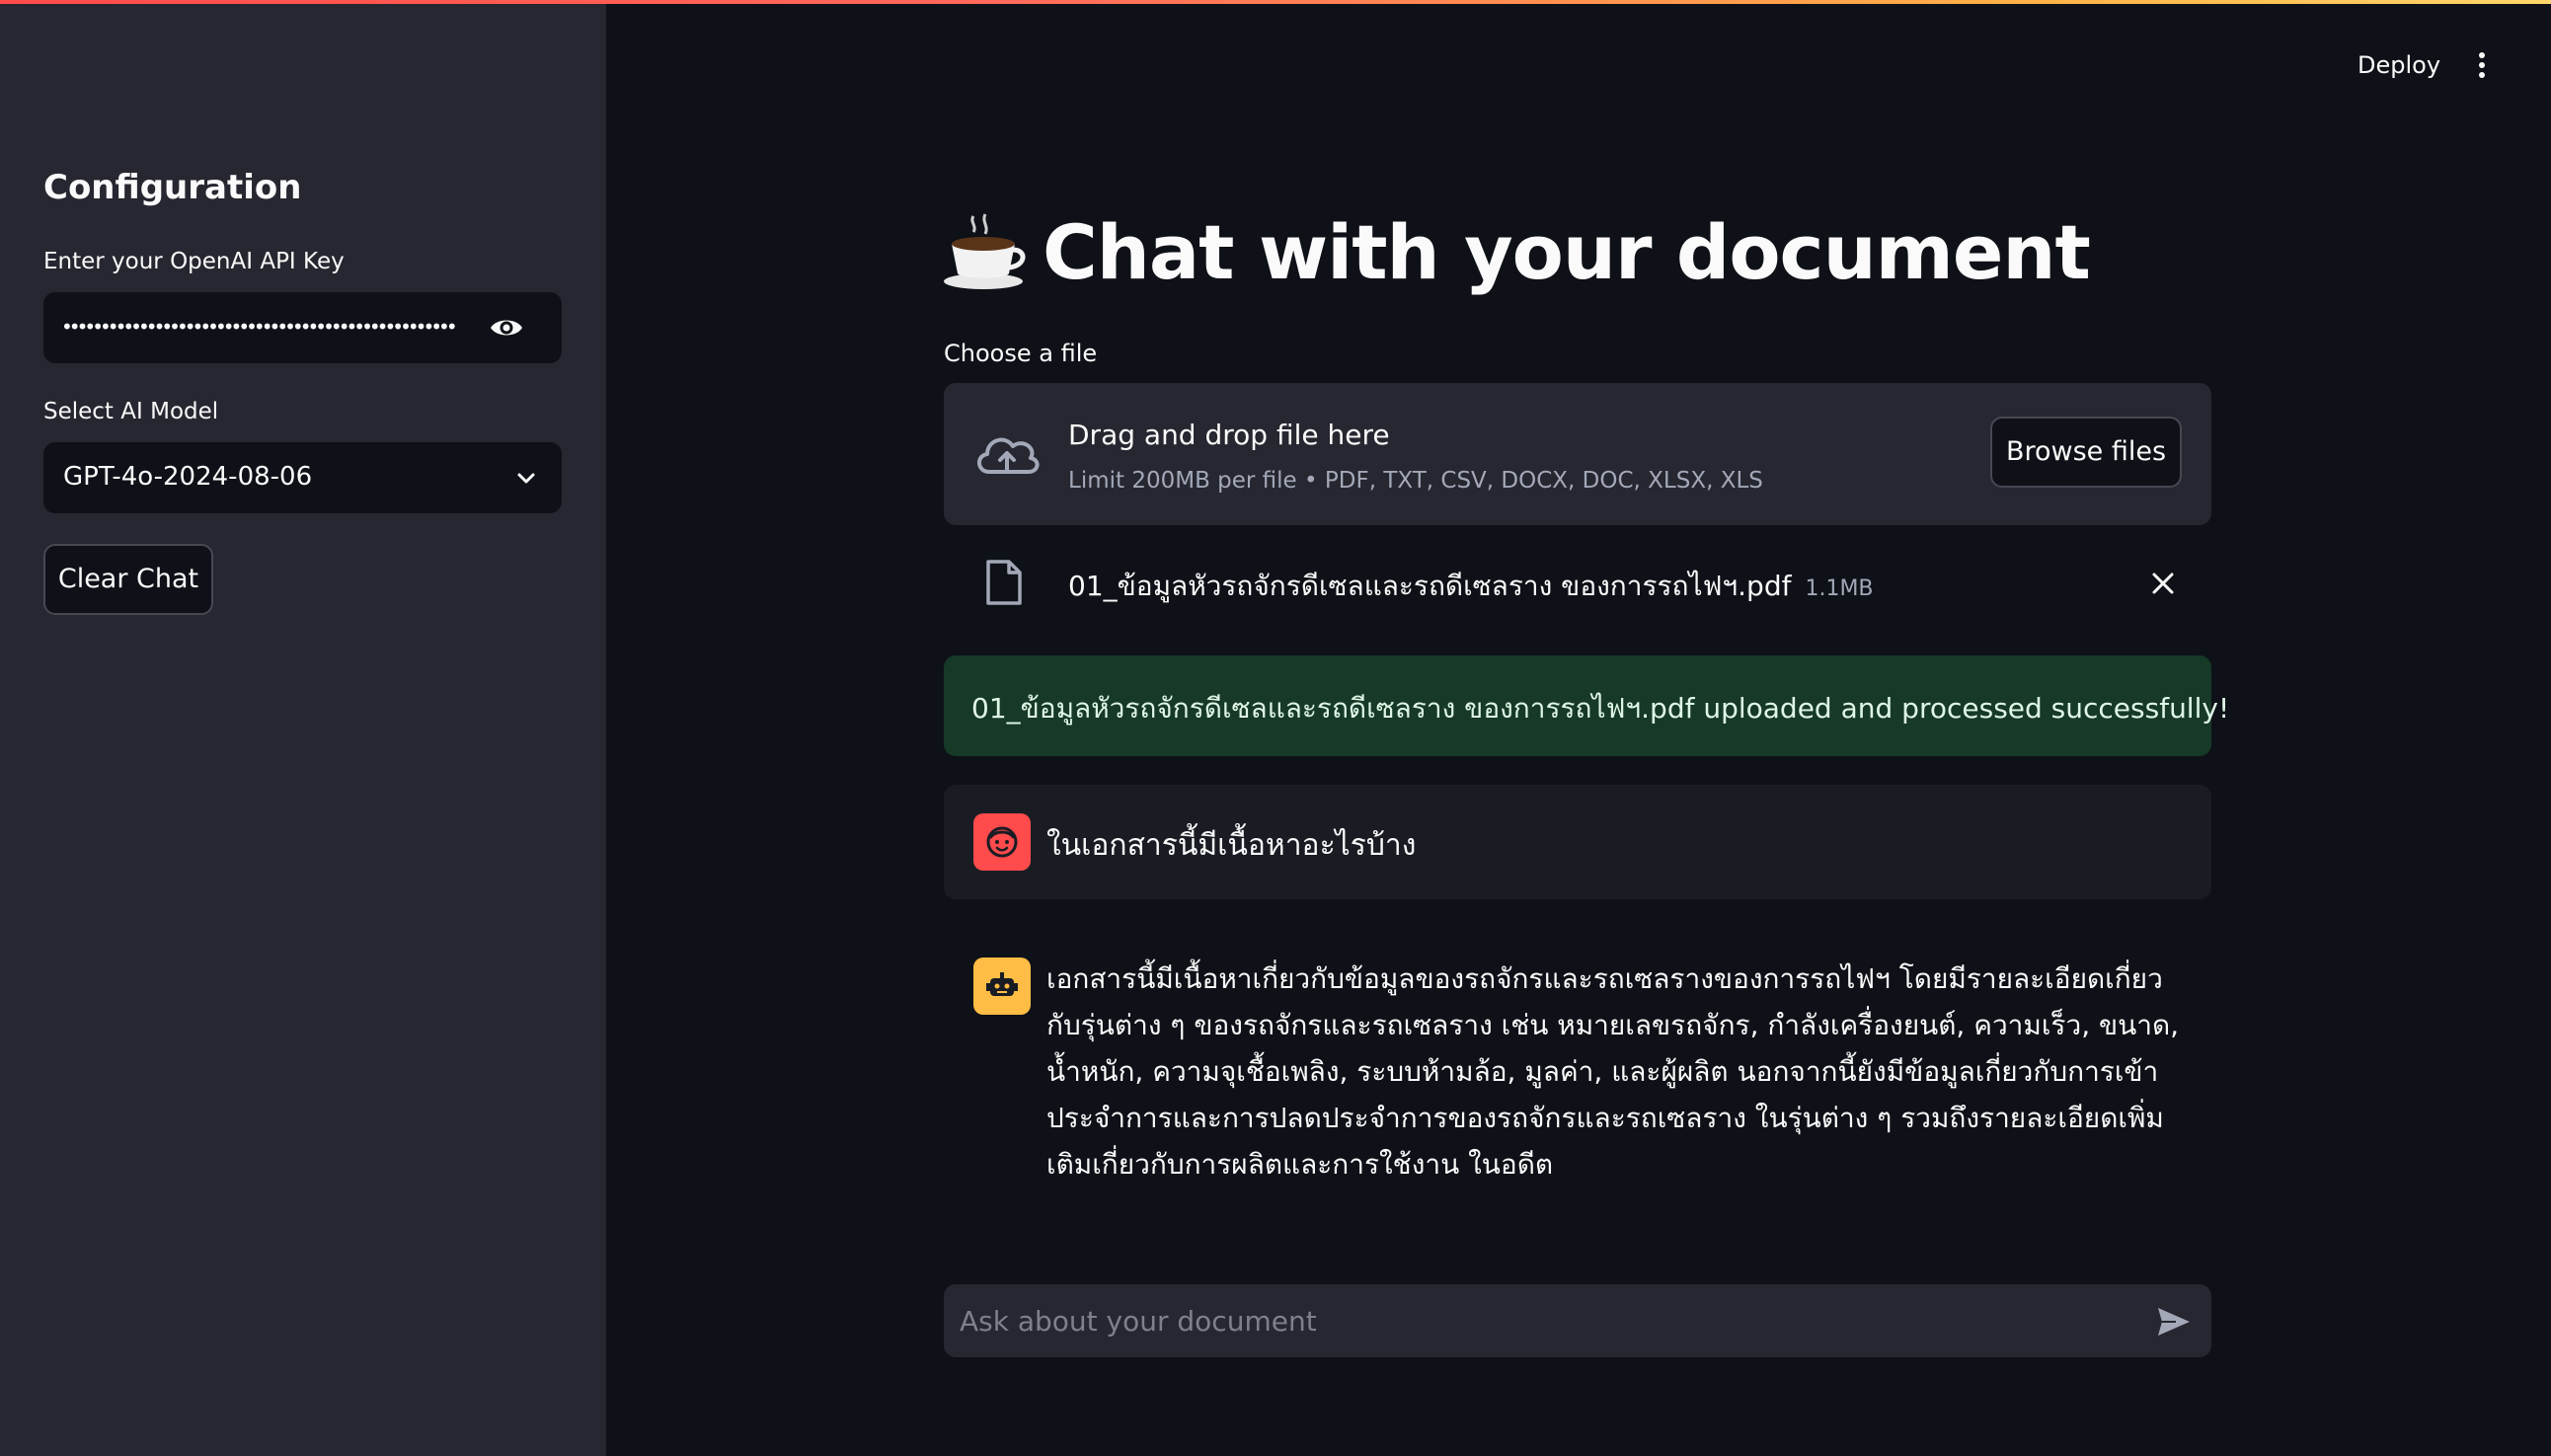 This screenshot has height=1456, width=2551. I want to click on browse-files-button: Browse files, so click(2086, 452).